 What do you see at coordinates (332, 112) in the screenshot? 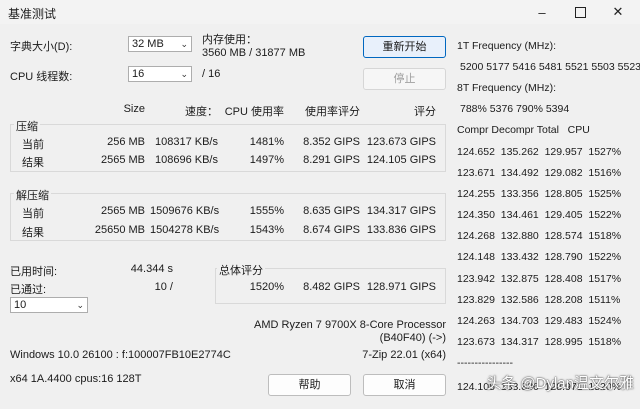
I see `header-usage-rating: 使用率评分` at bounding box center [332, 112].